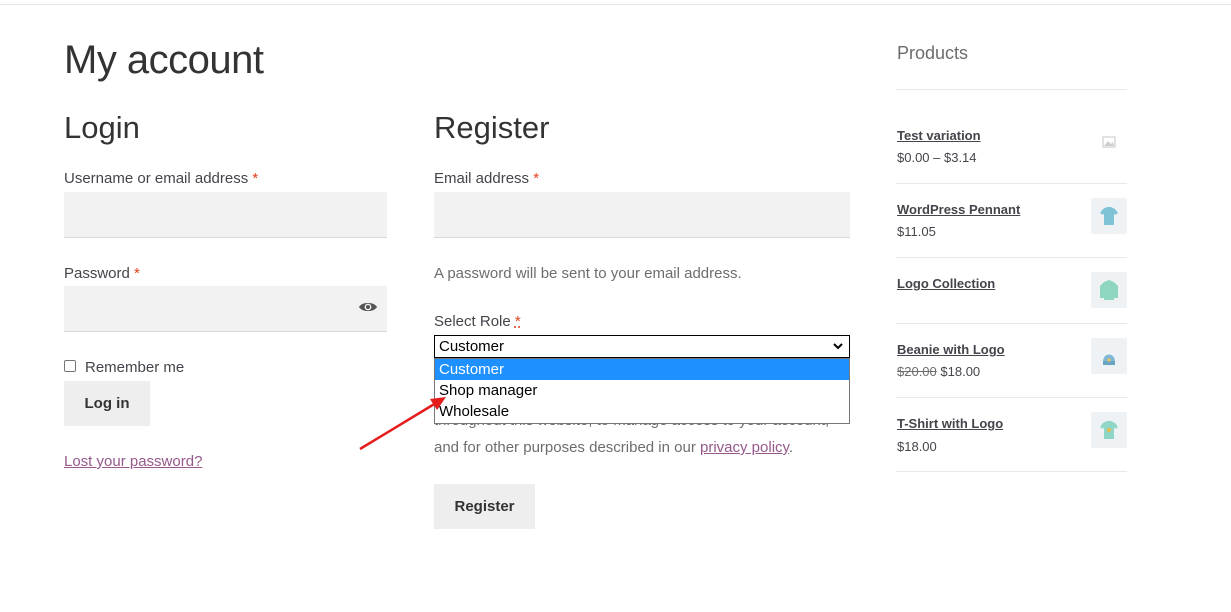  Describe the element at coordinates (917, 371) in the screenshot. I see `old-price: $20.00` at that location.